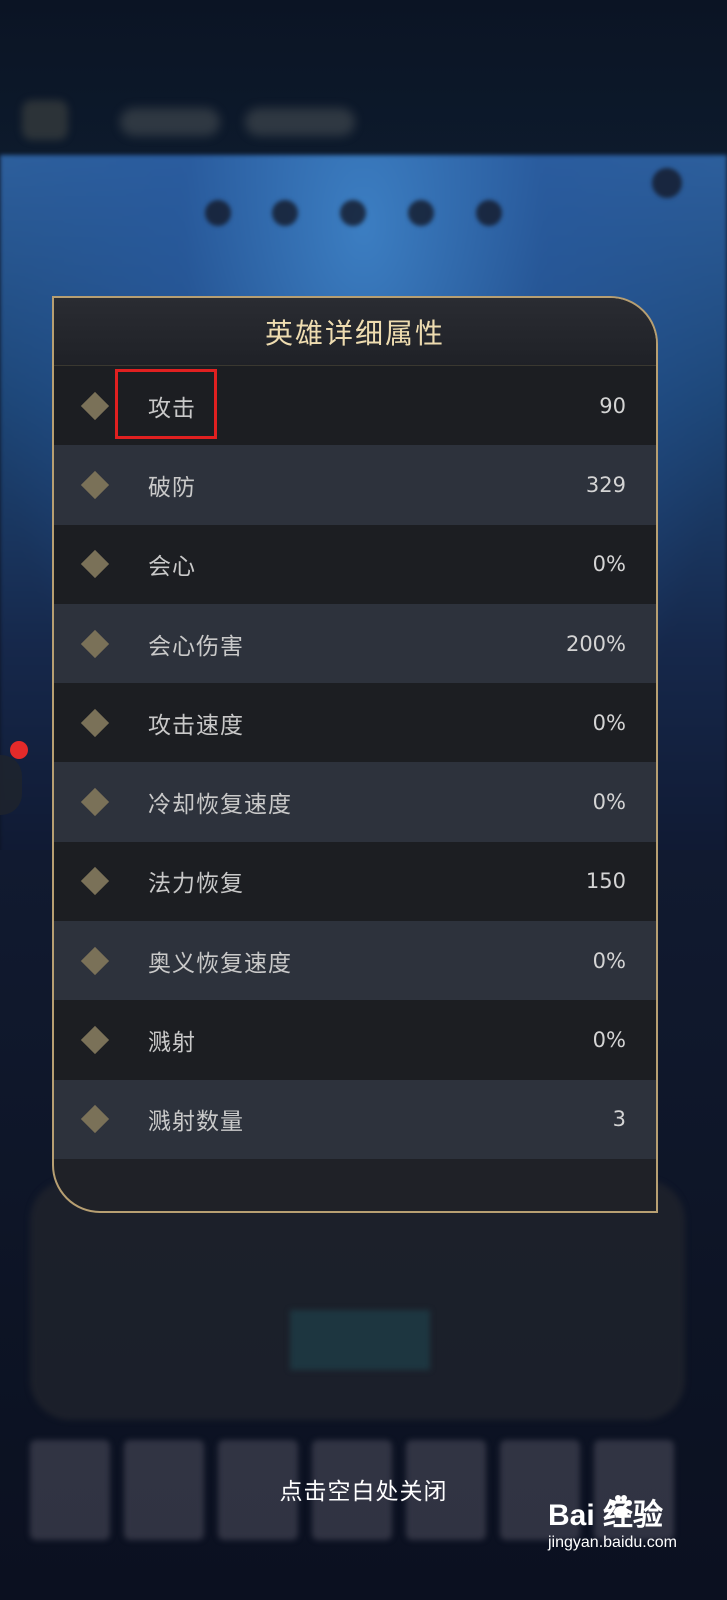 The width and height of the screenshot is (727, 1600). What do you see at coordinates (595, 643) in the screenshot?
I see `attribute-value: 200%` at bounding box center [595, 643].